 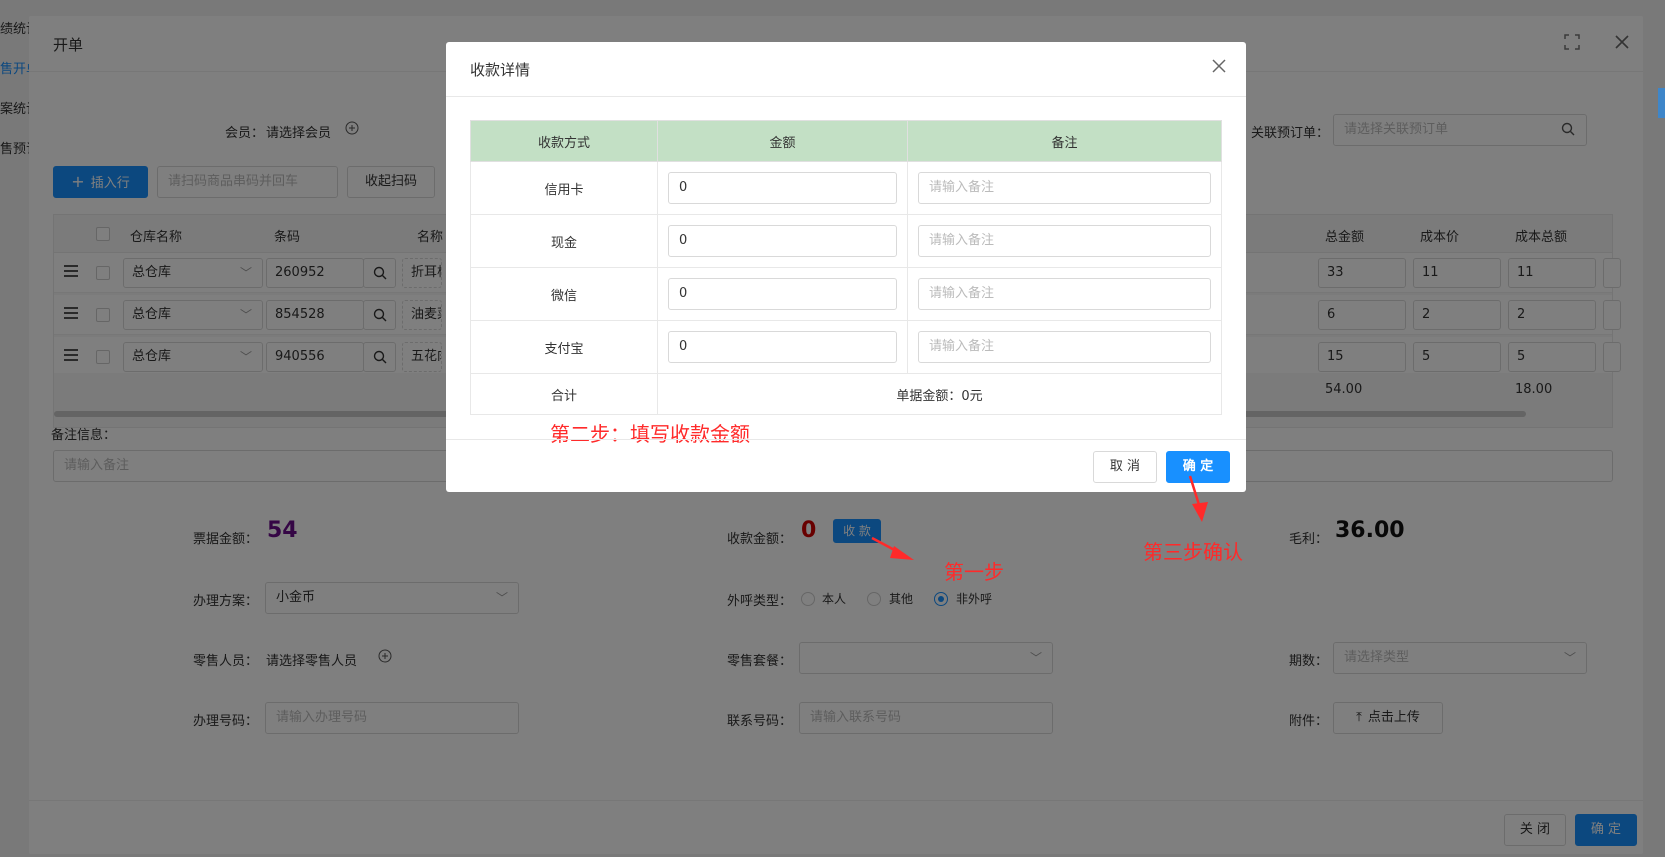 I want to click on payment-table-header: 收款方式 金额 备注, so click(x=846, y=141).